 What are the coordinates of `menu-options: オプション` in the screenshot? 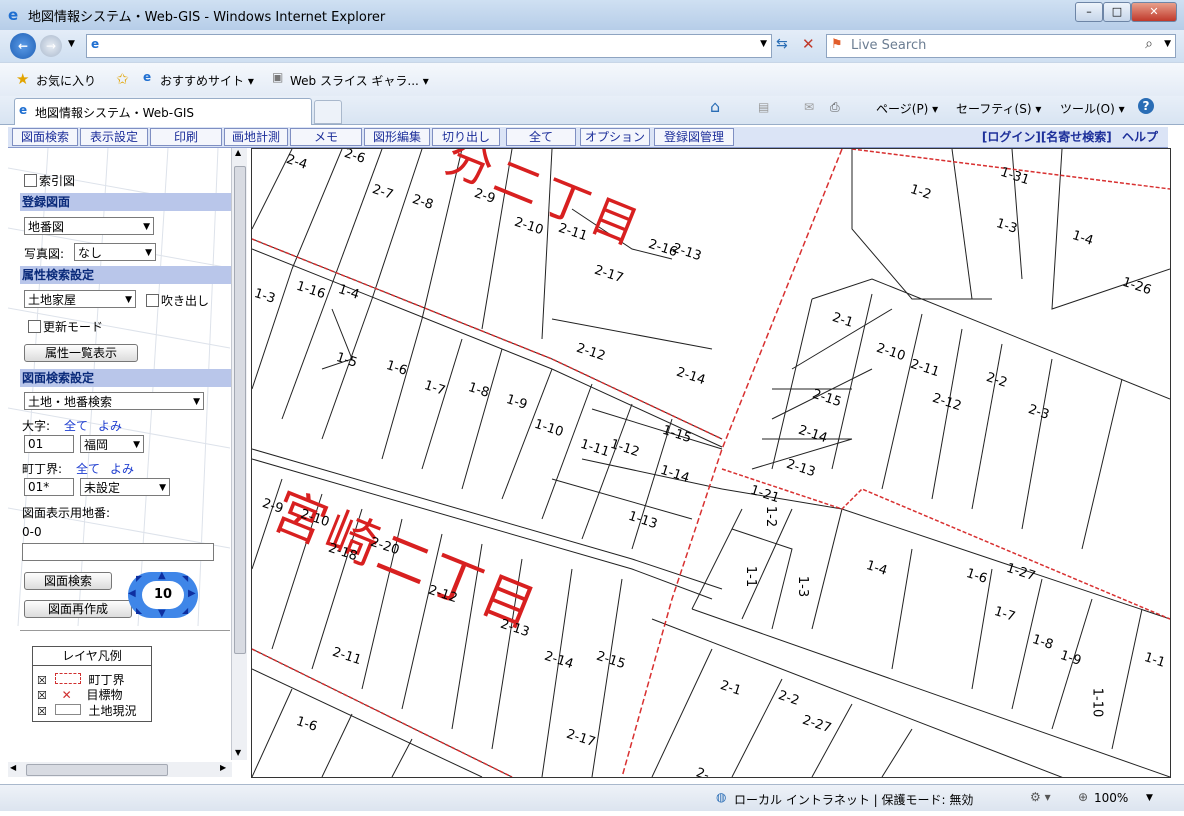 It's located at (615, 137).